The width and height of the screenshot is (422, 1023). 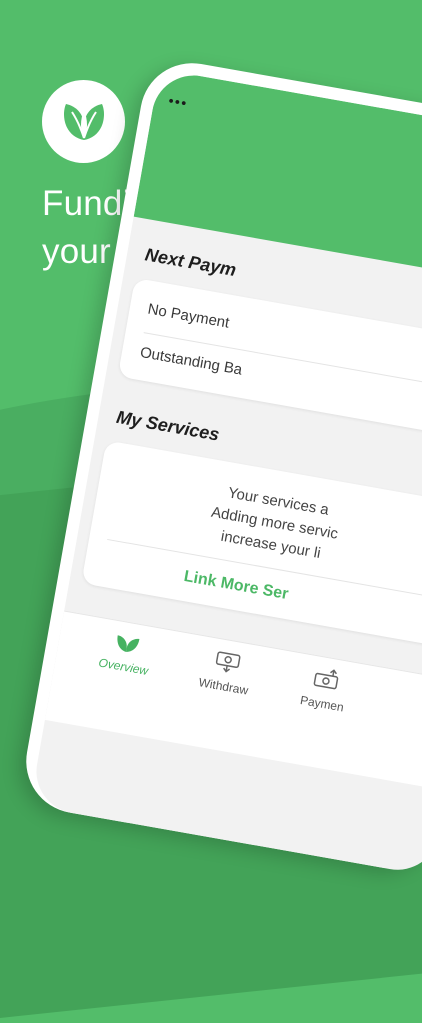 I want to click on leaf-logo-icon, so click(x=83, y=121).